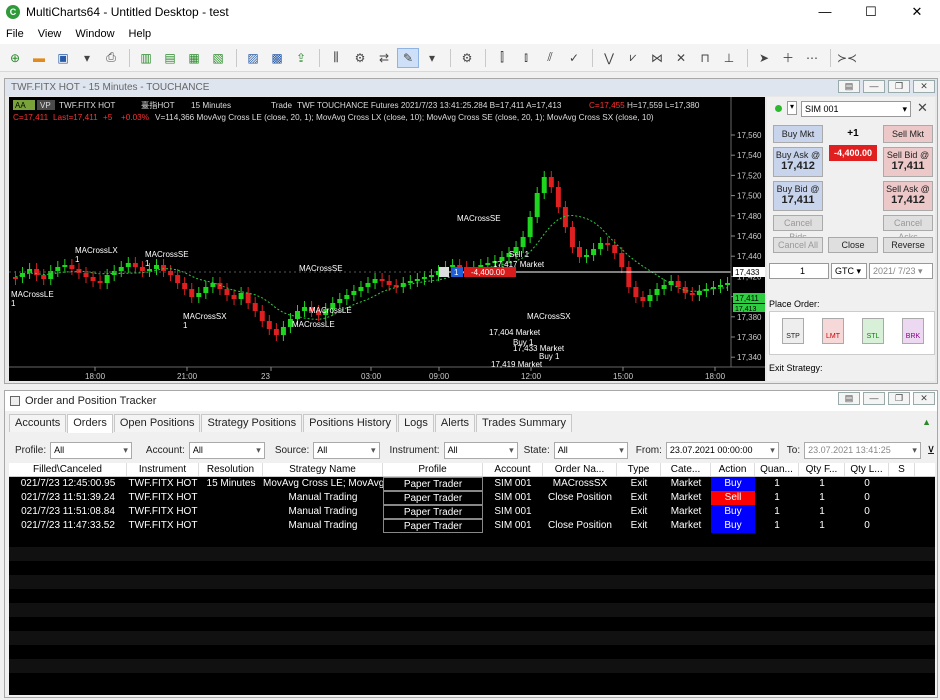 The image size is (940, 700). What do you see at coordinates (253, 58) in the screenshot?
I see `image-icon: ▨` at bounding box center [253, 58].